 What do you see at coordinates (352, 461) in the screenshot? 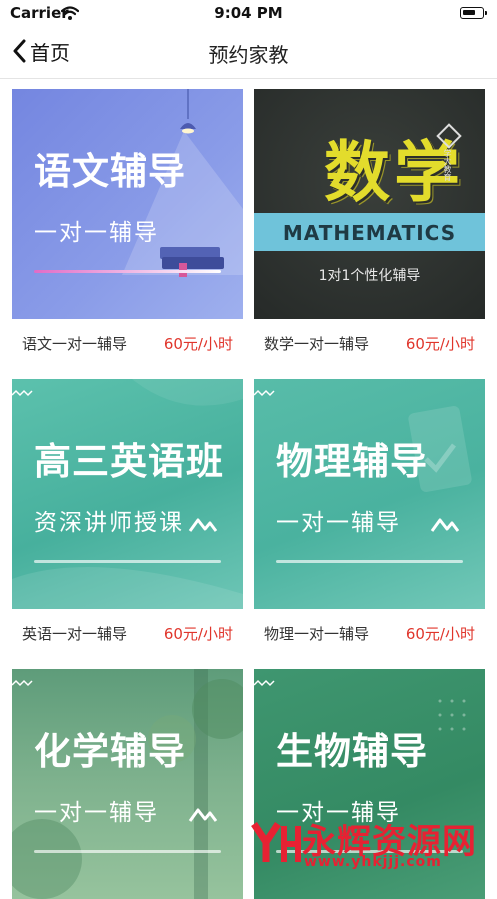
I see `thumbnail-title: 物理辅导` at bounding box center [352, 461].